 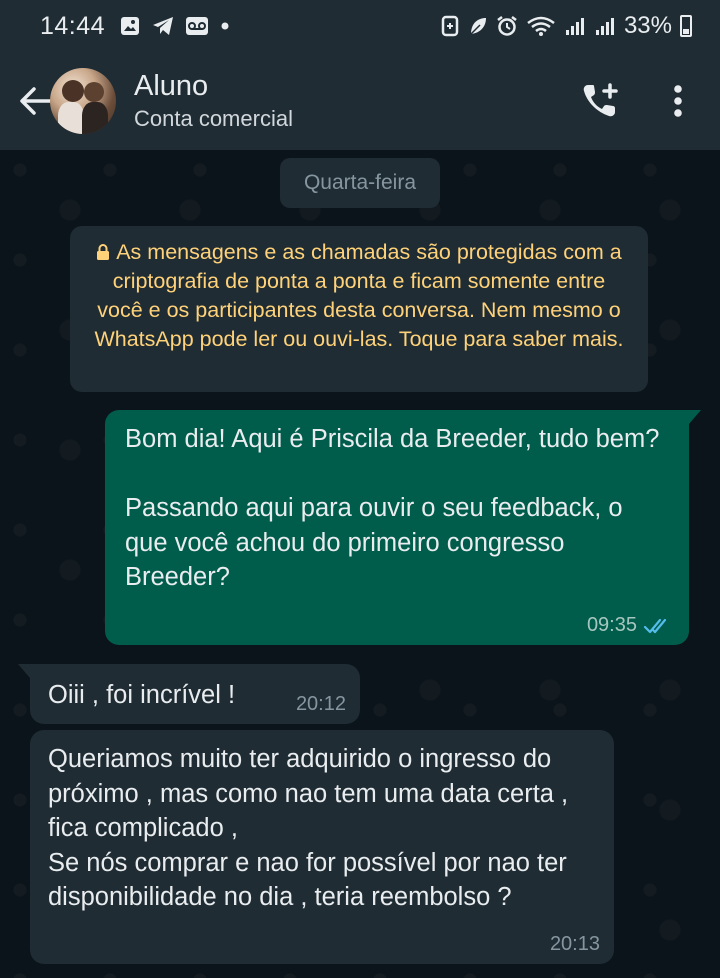 What do you see at coordinates (574, 944) in the screenshot?
I see `message-time: 20:13` at bounding box center [574, 944].